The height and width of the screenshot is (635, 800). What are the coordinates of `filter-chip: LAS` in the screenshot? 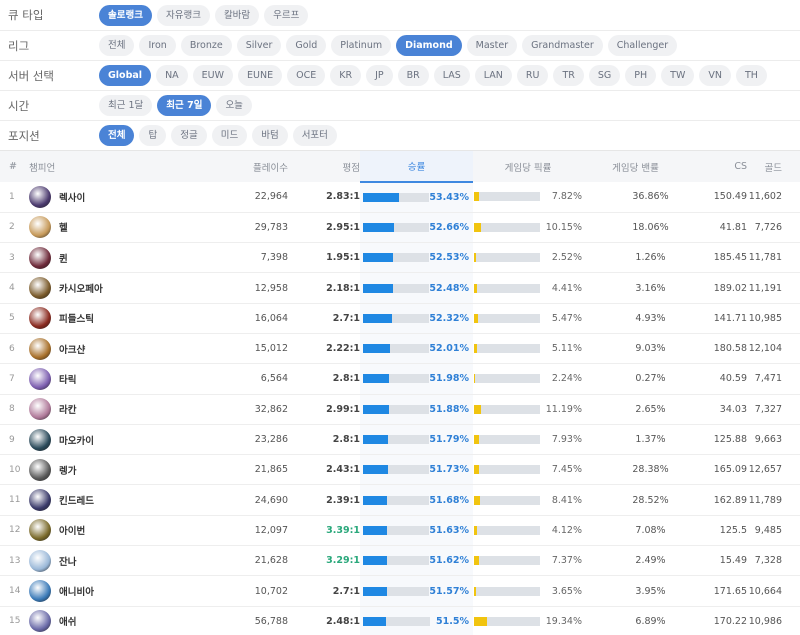 It's located at (451, 75).